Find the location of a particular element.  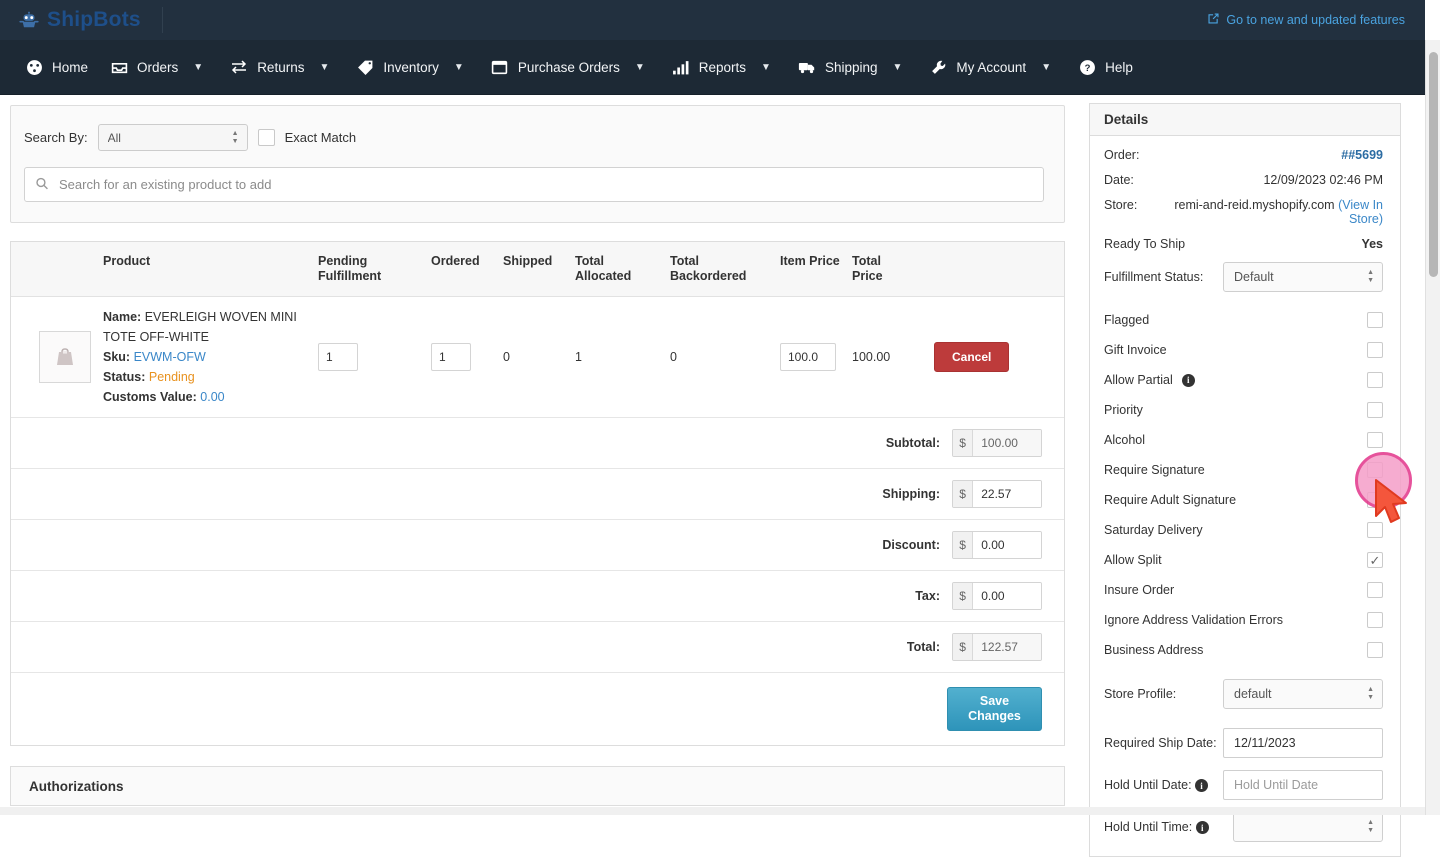

total-field: $ is located at coordinates (997, 647).